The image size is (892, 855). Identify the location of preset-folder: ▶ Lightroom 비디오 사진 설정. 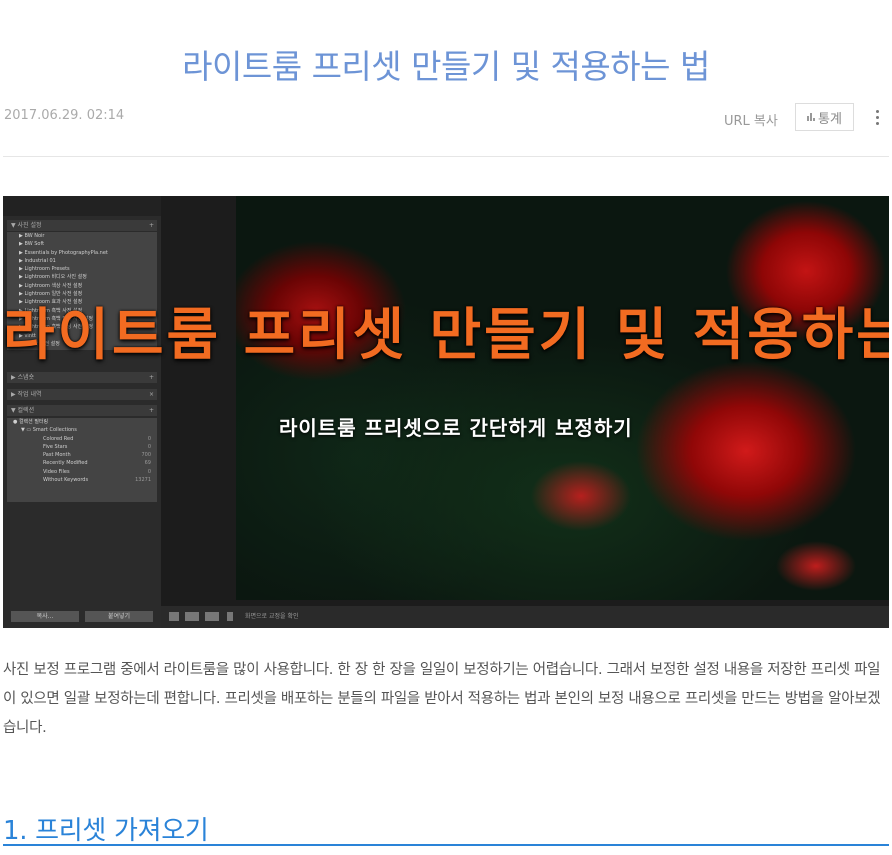
(53, 277).